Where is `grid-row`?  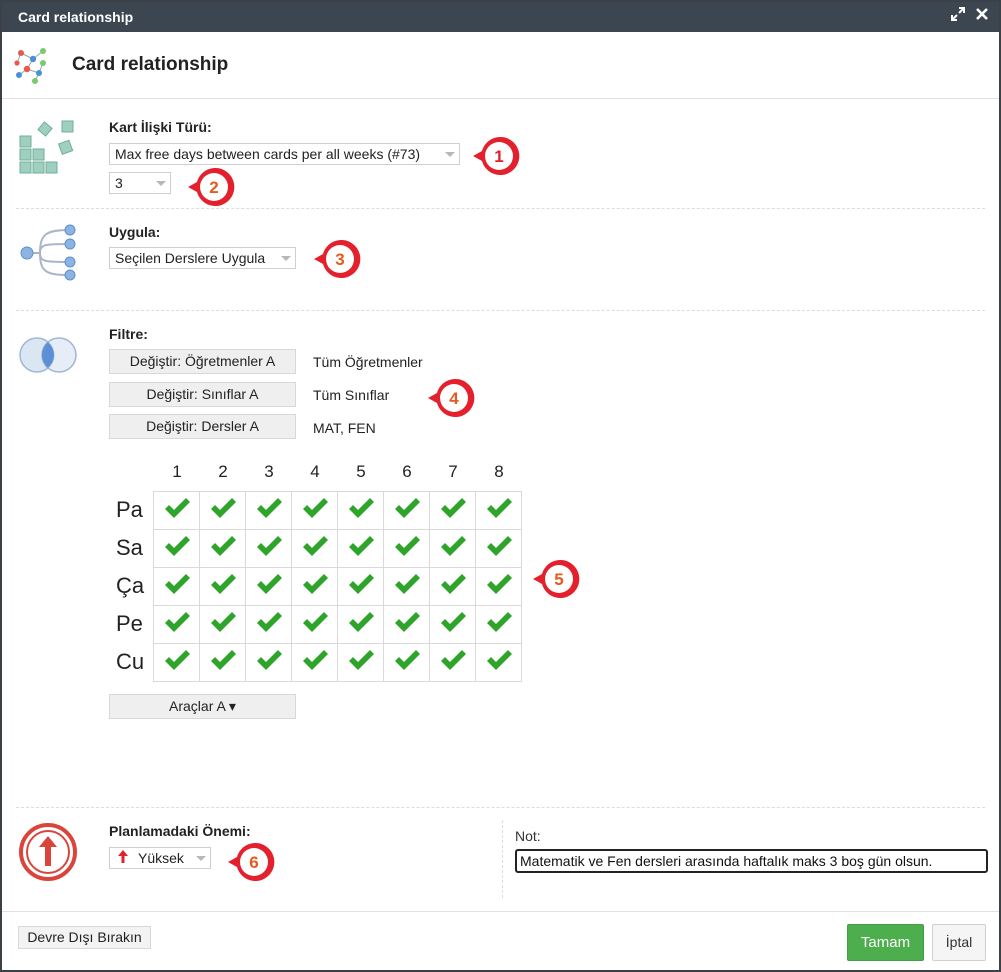
grid-row is located at coordinates (337, 662).